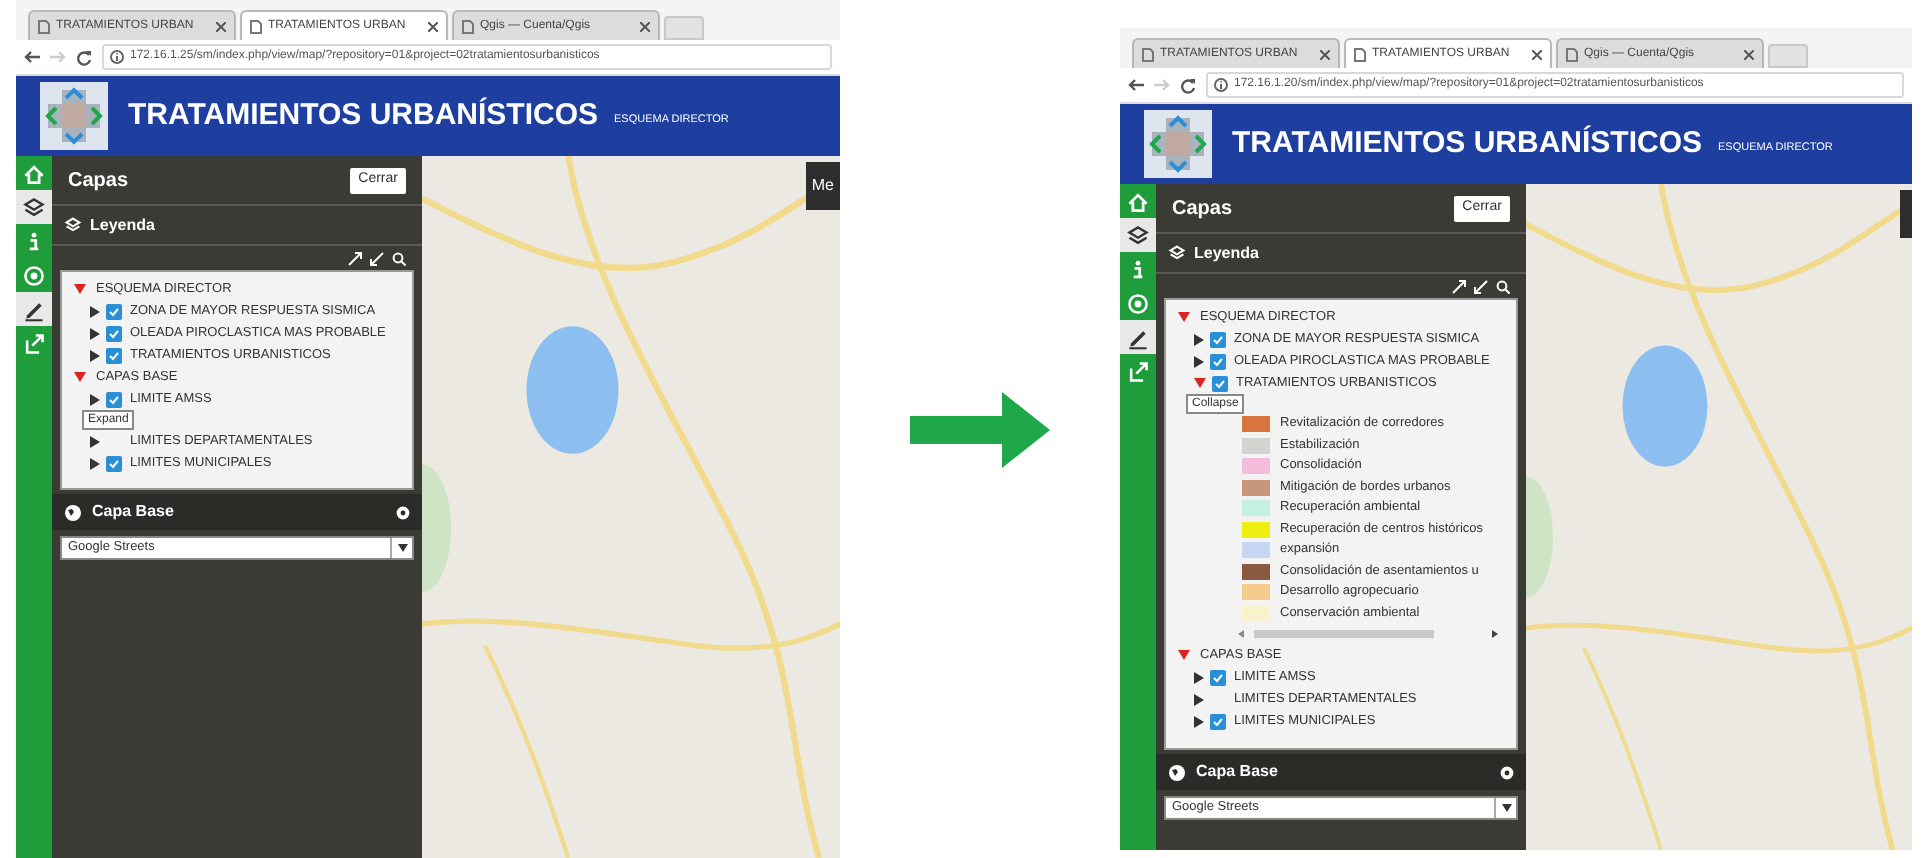 The image size is (1928, 858). Describe the element at coordinates (1368, 634) in the screenshot. I see `horizontal-scrollbar` at that location.